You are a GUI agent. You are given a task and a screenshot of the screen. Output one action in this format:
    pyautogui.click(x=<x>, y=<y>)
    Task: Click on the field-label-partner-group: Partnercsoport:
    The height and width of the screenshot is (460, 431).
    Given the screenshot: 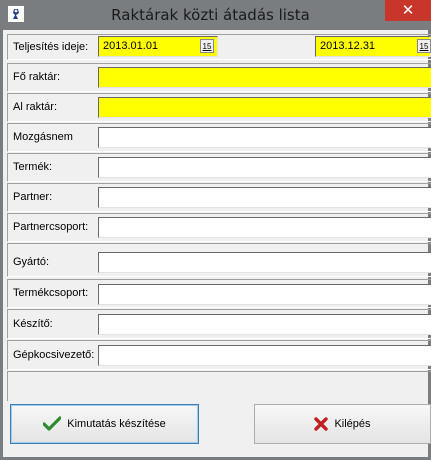 What is the action you would take?
    pyautogui.click(x=51, y=227)
    